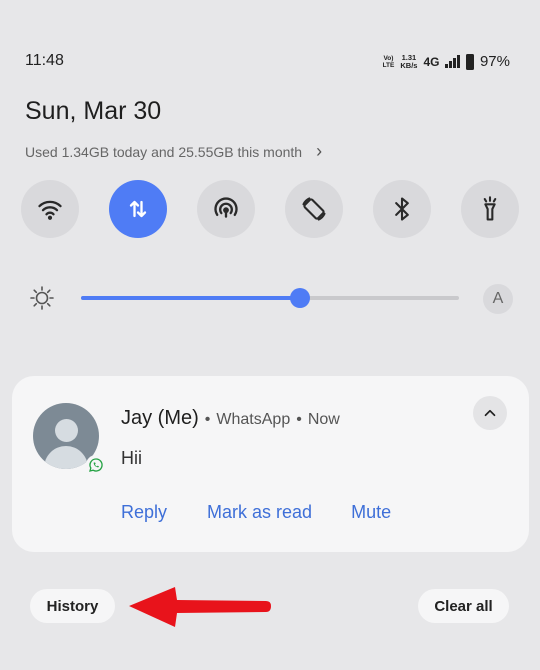  What do you see at coordinates (300, 298) in the screenshot?
I see `brightness-slider-thumb` at bounding box center [300, 298].